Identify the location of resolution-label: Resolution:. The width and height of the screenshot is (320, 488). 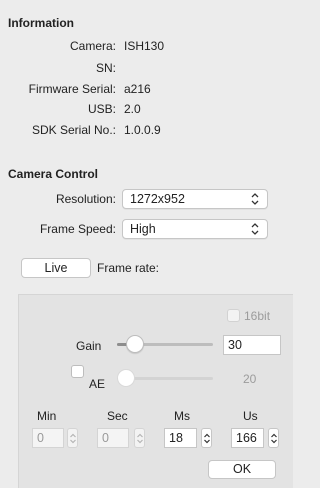
(85, 199).